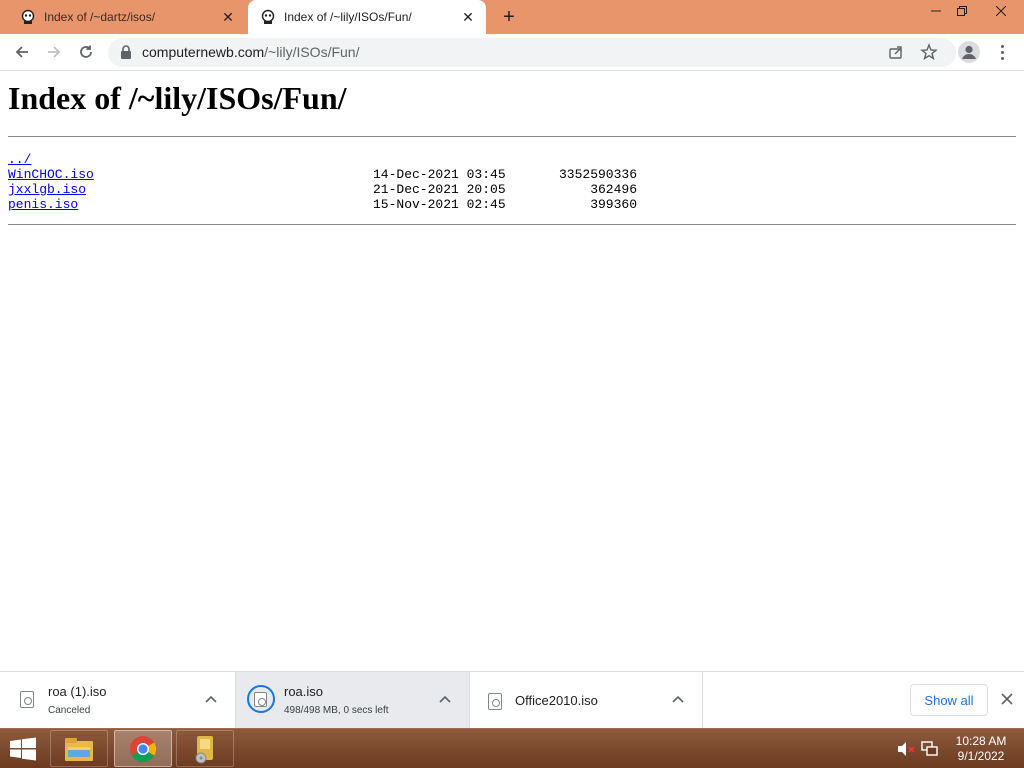  What do you see at coordinates (77, 691) in the screenshot?
I see `download-filename: roa (1).iso` at bounding box center [77, 691].